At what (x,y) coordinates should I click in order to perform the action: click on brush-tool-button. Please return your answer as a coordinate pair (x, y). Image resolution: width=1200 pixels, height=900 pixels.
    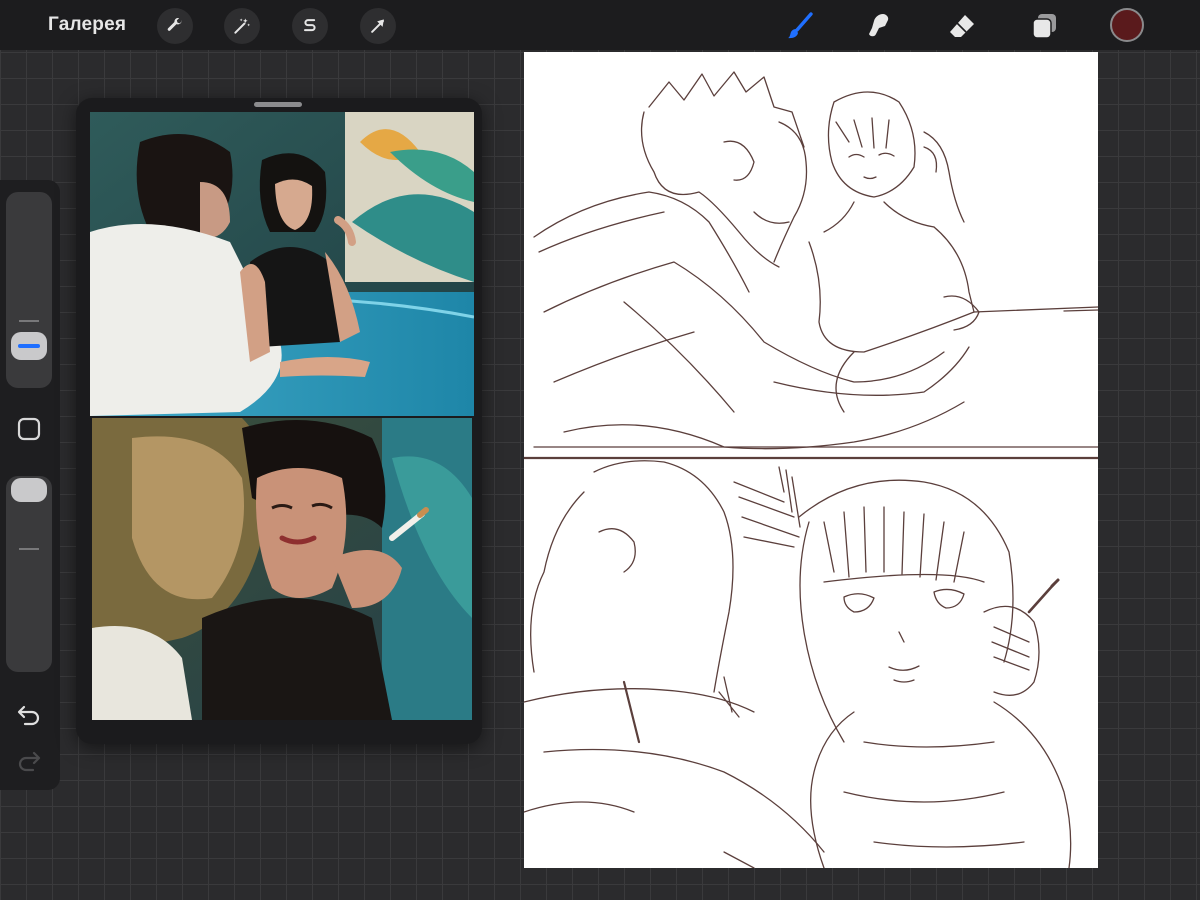
    Looking at the image, I should click on (800, 26).